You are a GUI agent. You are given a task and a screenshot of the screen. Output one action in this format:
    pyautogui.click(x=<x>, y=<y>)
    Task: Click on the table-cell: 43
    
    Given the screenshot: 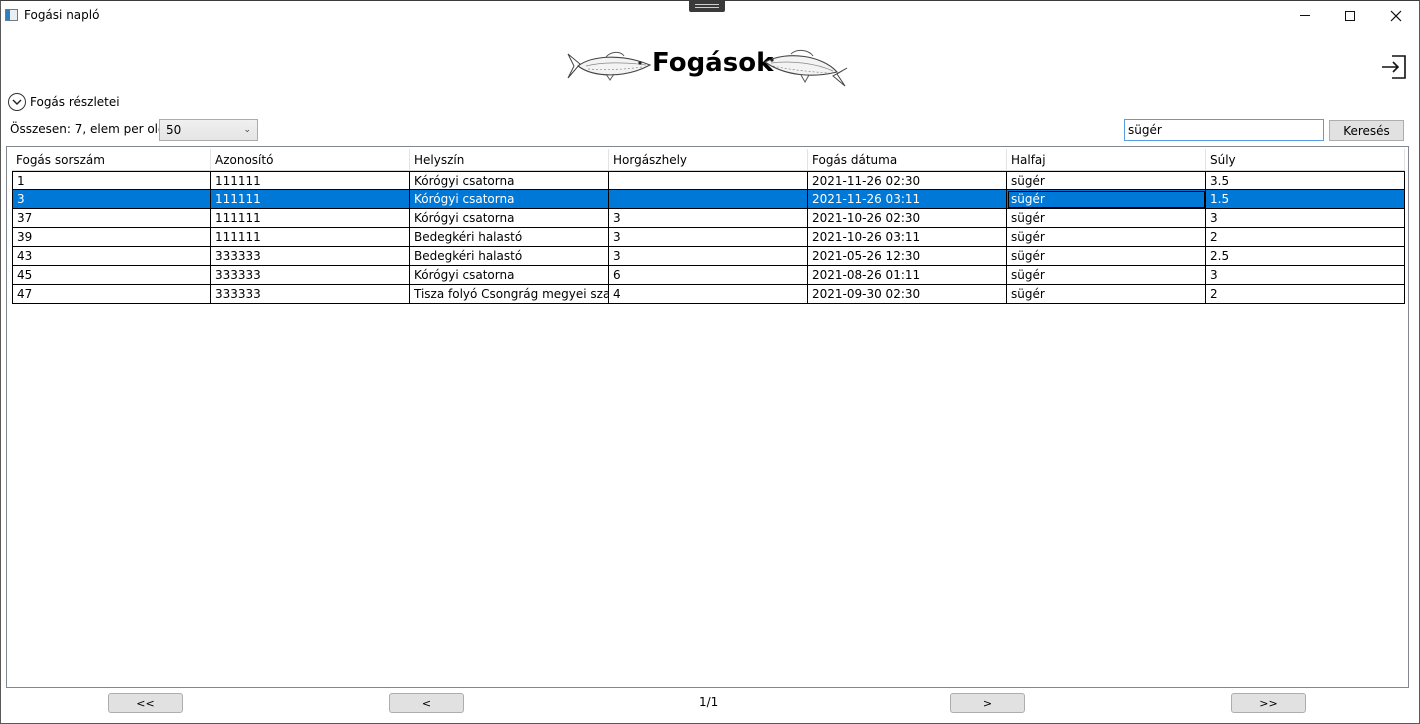 What is the action you would take?
    pyautogui.click(x=111, y=256)
    